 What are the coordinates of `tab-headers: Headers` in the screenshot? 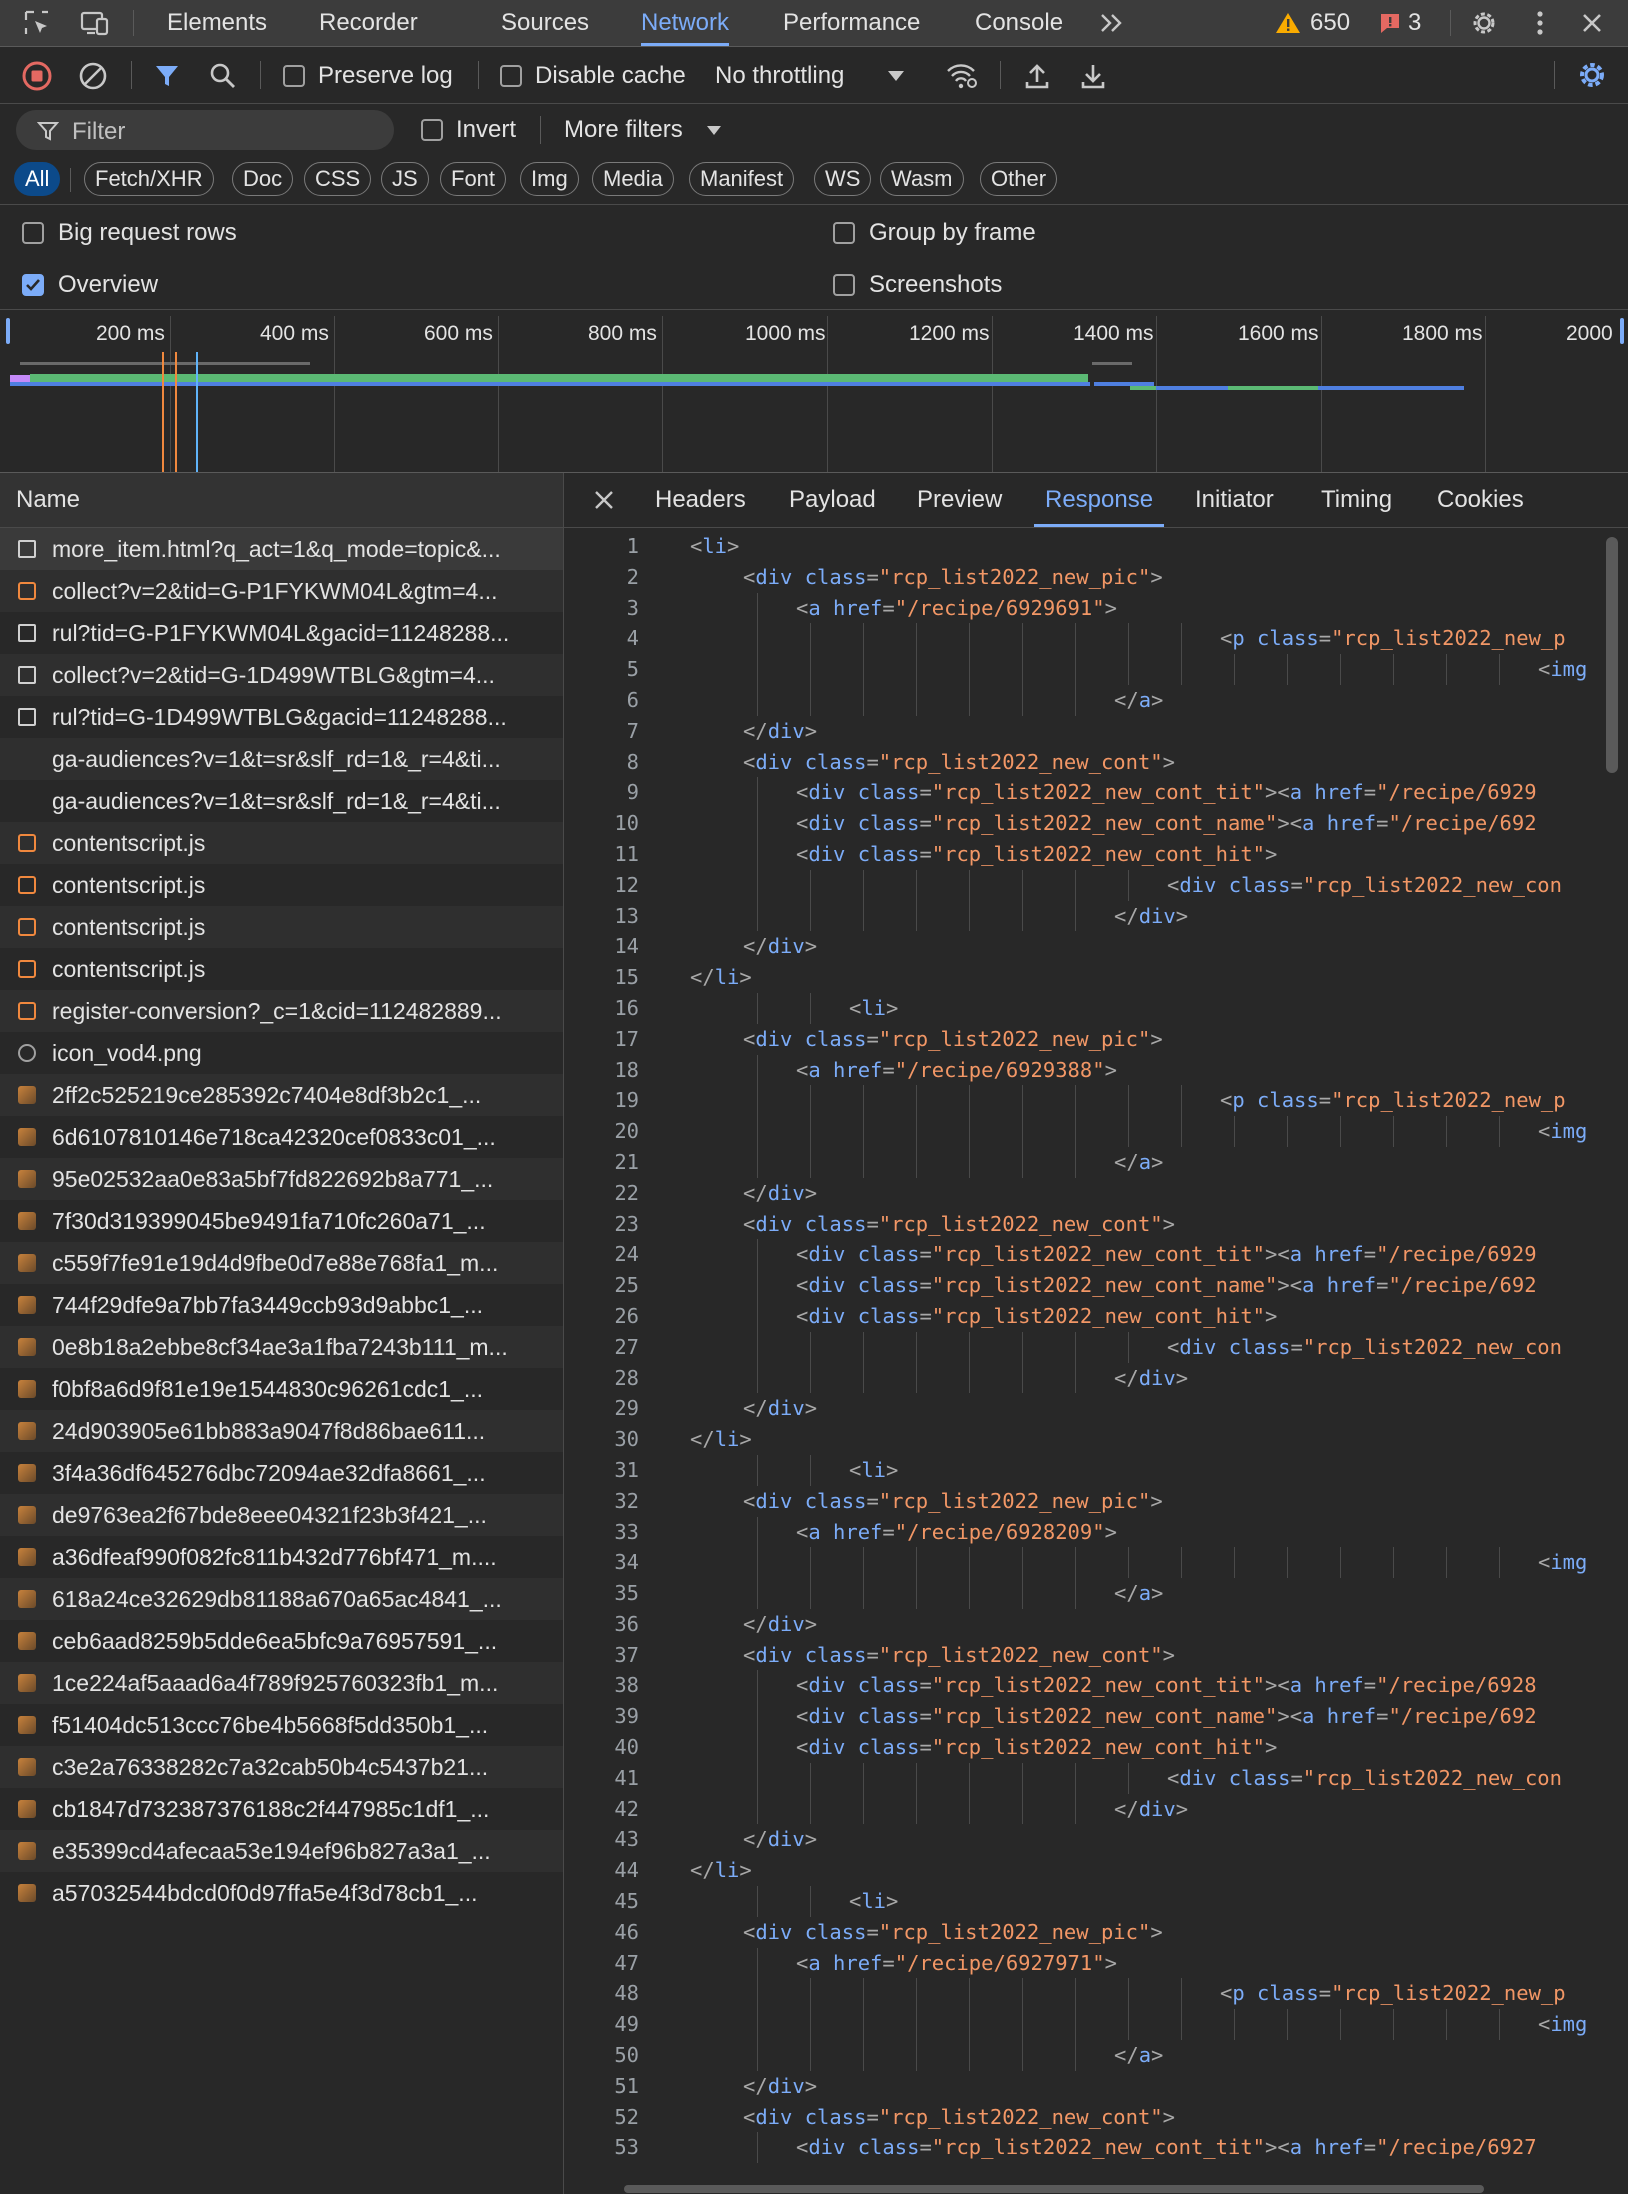 It's located at (700, 500).